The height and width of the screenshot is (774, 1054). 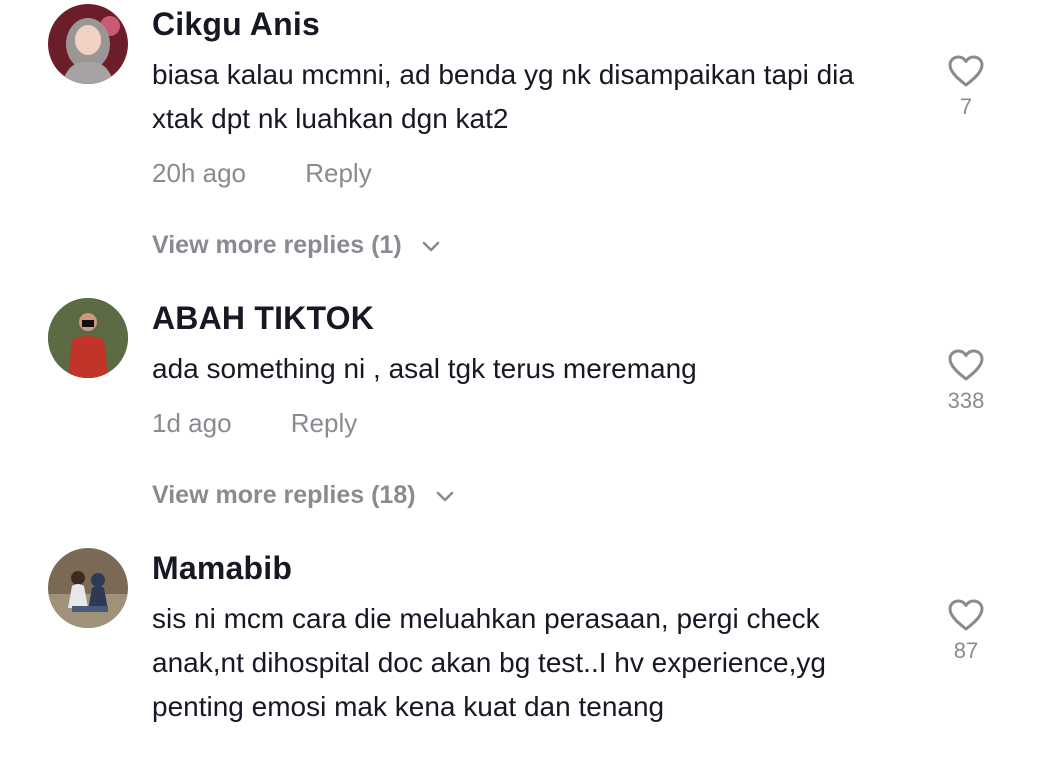 I want to click on view-more-replies-label: View more replies (1), so click(x=277, y=245).